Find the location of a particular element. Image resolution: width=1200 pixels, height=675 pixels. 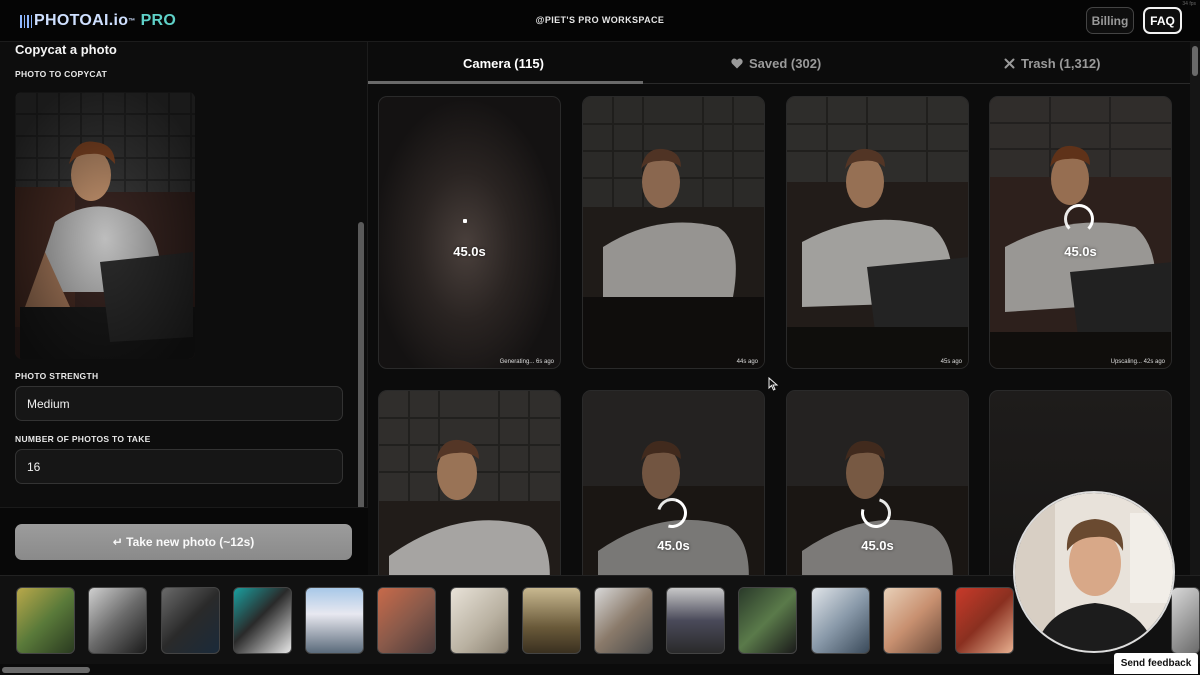

card-status: 45s ago is located at coordinates (951, 362).